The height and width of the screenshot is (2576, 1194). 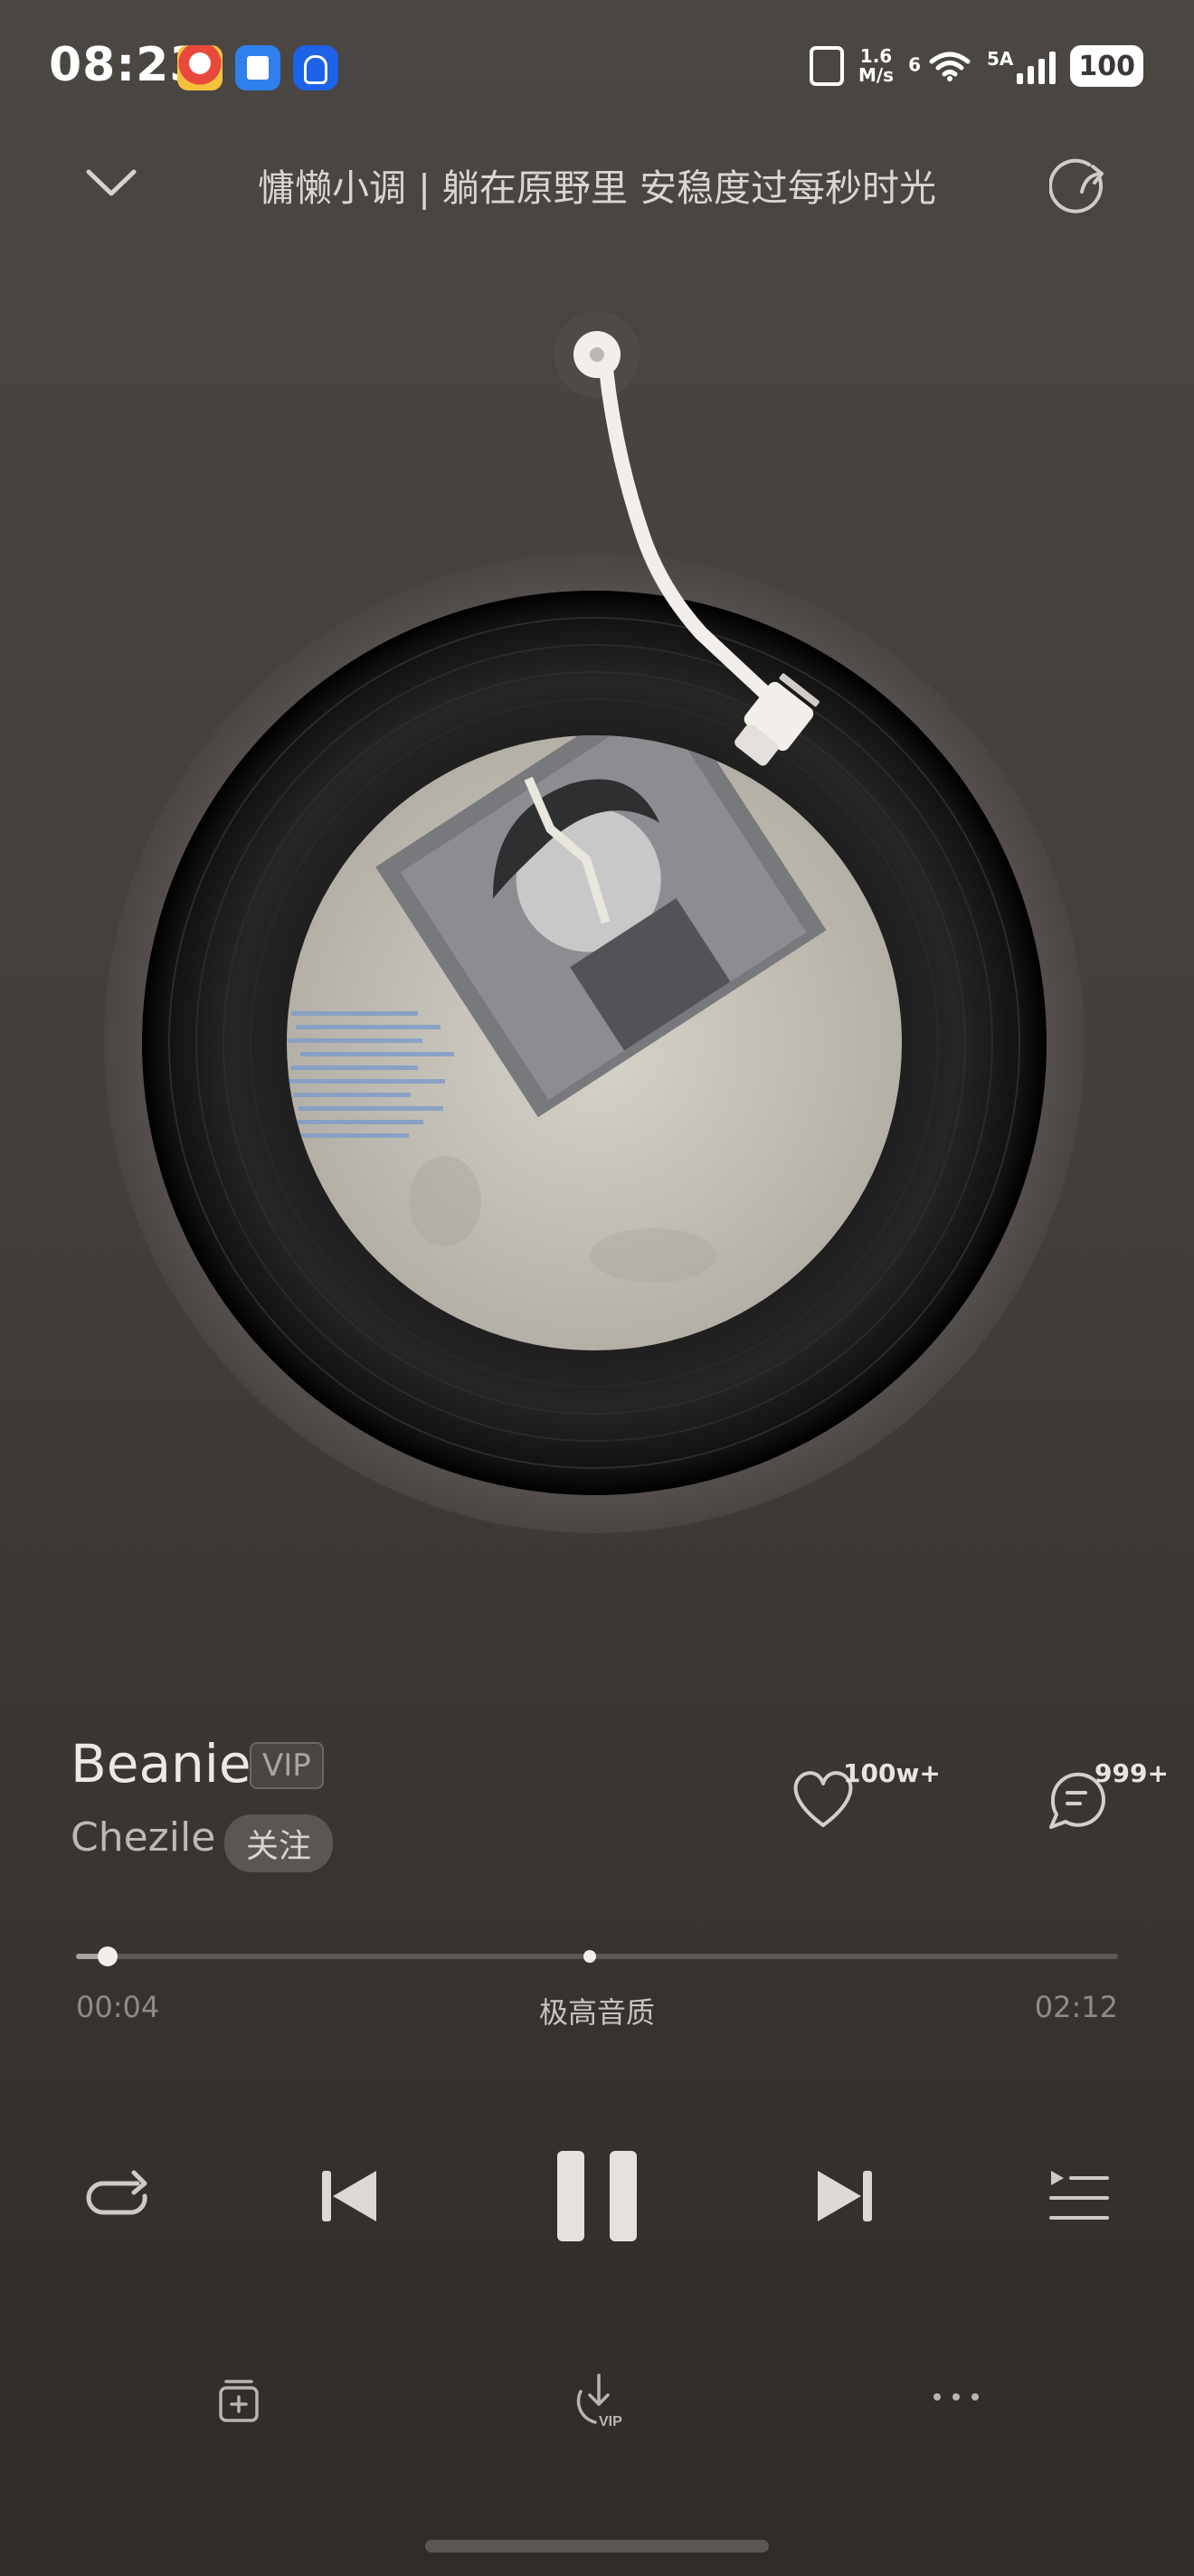 I want to click on playlist-title: 慵懒小调 | 躺在原野里 安稳度过每秒时光, so click(x=597, y=184).